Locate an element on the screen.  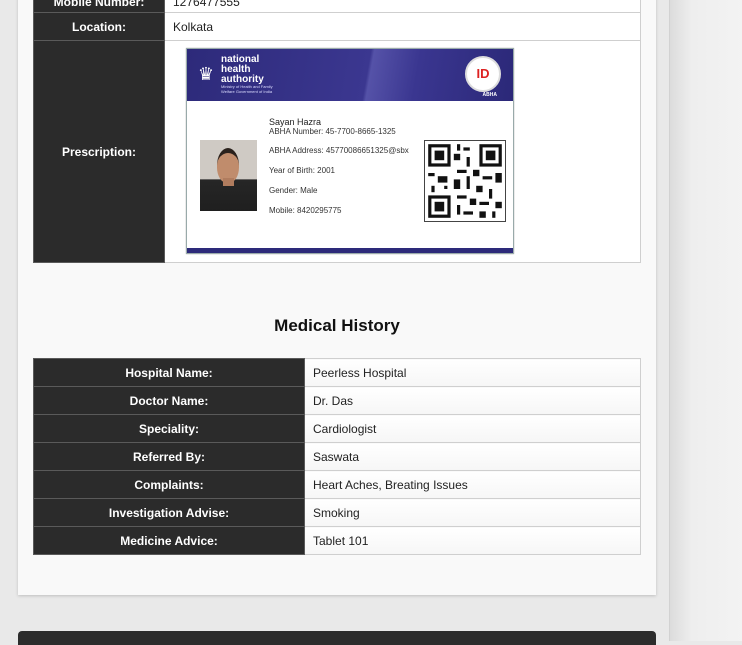
complaints-label: Complaints: is located at coordinates (169, 484).